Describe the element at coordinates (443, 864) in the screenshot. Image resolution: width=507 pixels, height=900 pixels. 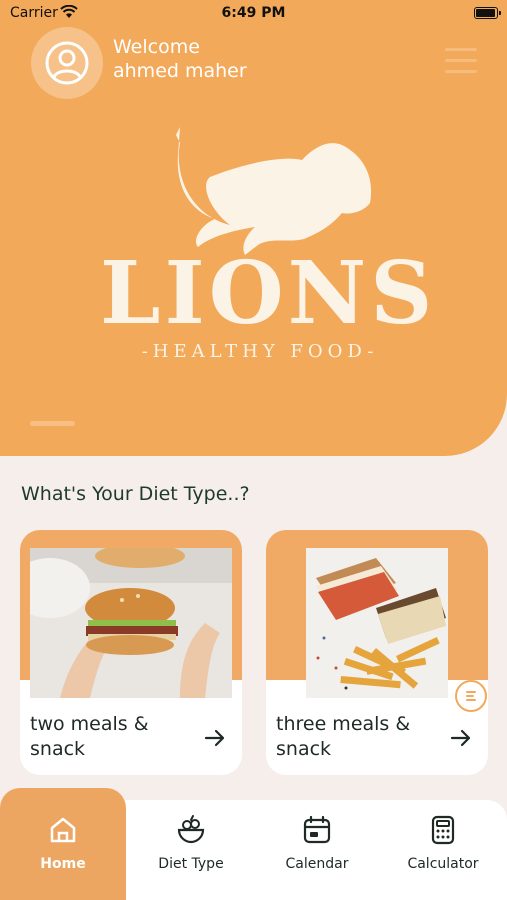
I see `tab-label: Calculator` at that location.